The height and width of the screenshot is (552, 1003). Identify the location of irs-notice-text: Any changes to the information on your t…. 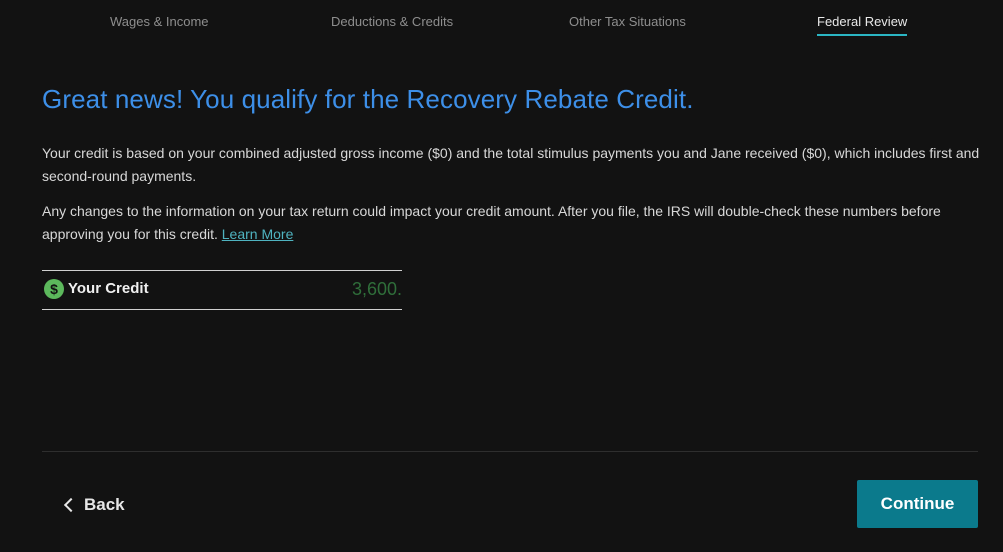
(512, 223).